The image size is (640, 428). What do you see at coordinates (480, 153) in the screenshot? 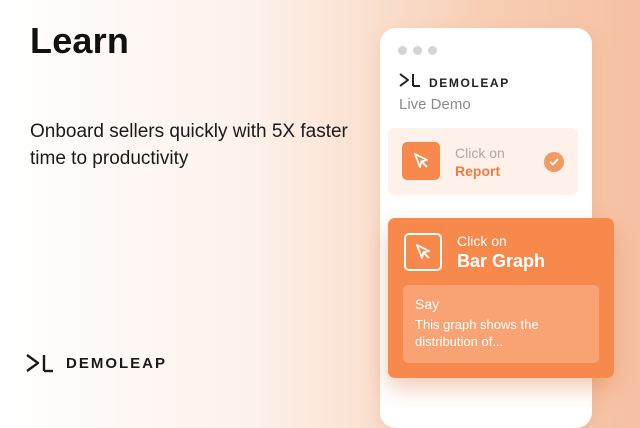
I see `step-instruction: Click on` at bounding box center [480, 153].